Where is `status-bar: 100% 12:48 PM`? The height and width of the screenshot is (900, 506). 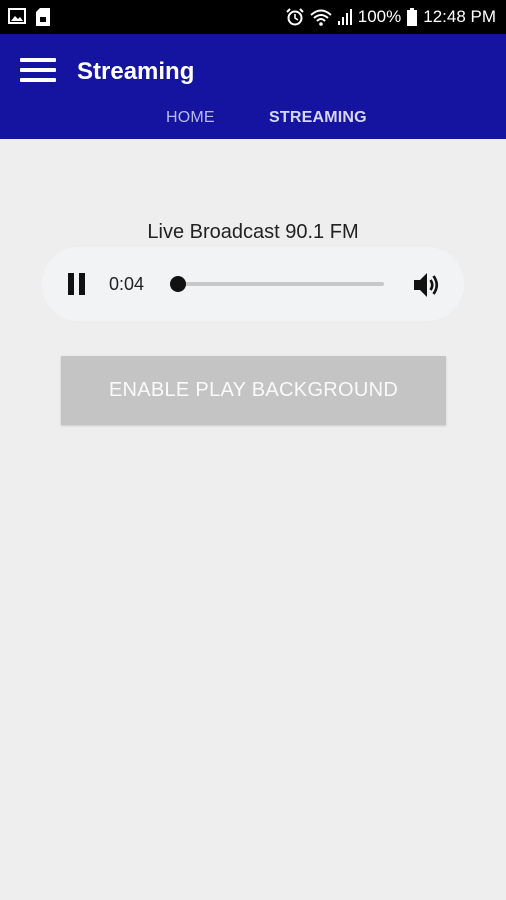 status-bar: 100% 12:48 PM is located at coordinates (253, 17).